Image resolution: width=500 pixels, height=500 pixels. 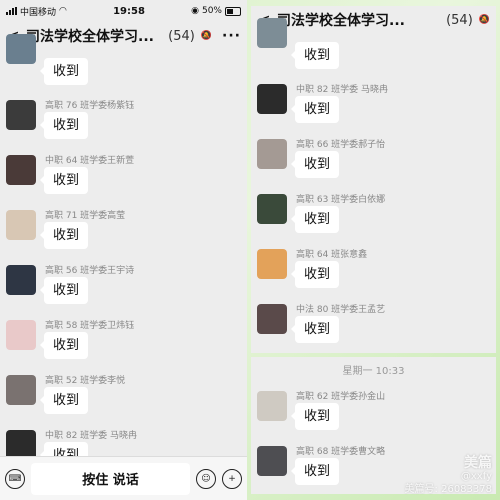 I want to click on message-row: 高职 64 班张意鑫 收到, so click(x=373, y=272).